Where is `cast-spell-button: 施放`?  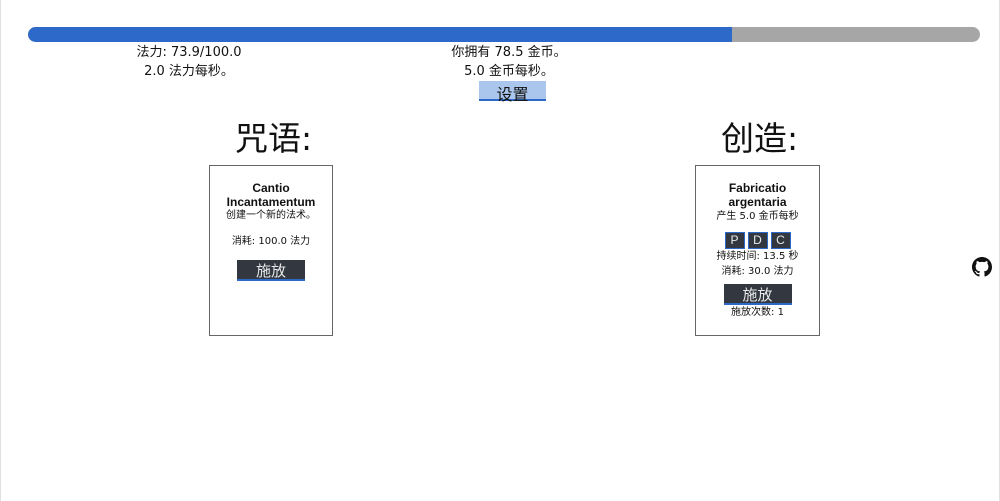
cast-spell-button: 施放 is located at coordinates (271, 270).